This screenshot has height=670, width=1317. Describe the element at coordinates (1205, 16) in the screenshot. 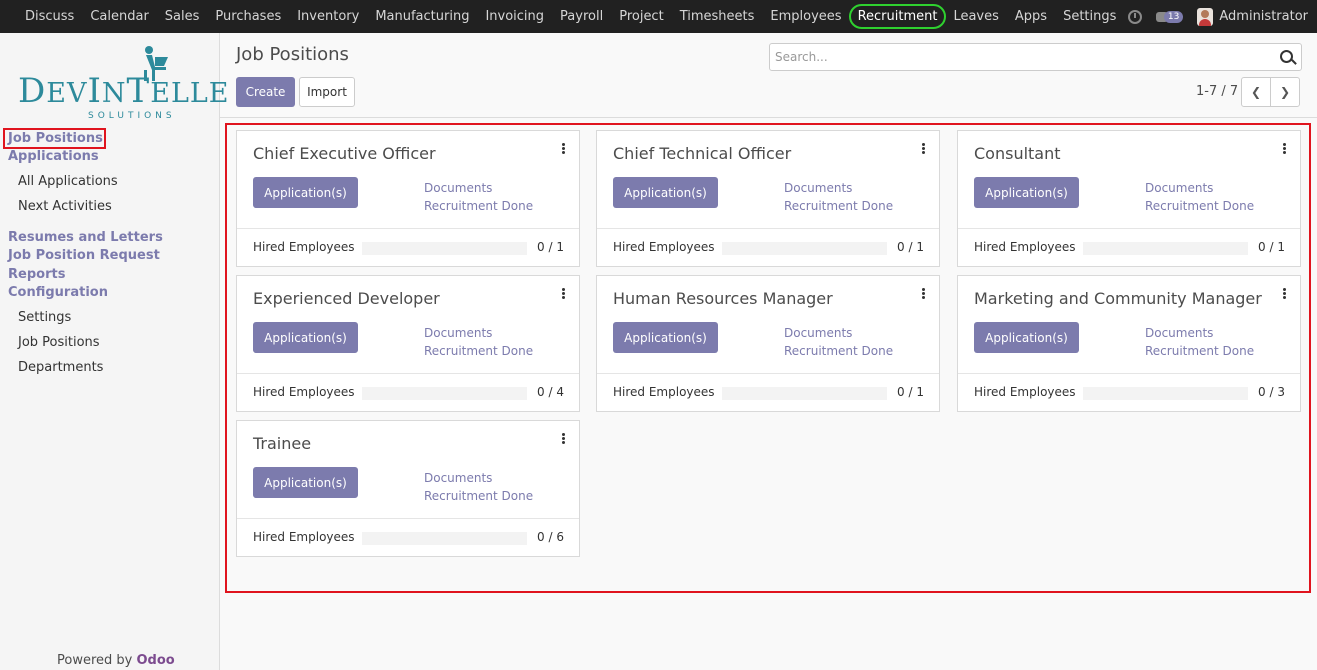

I see `avatar` at that location.